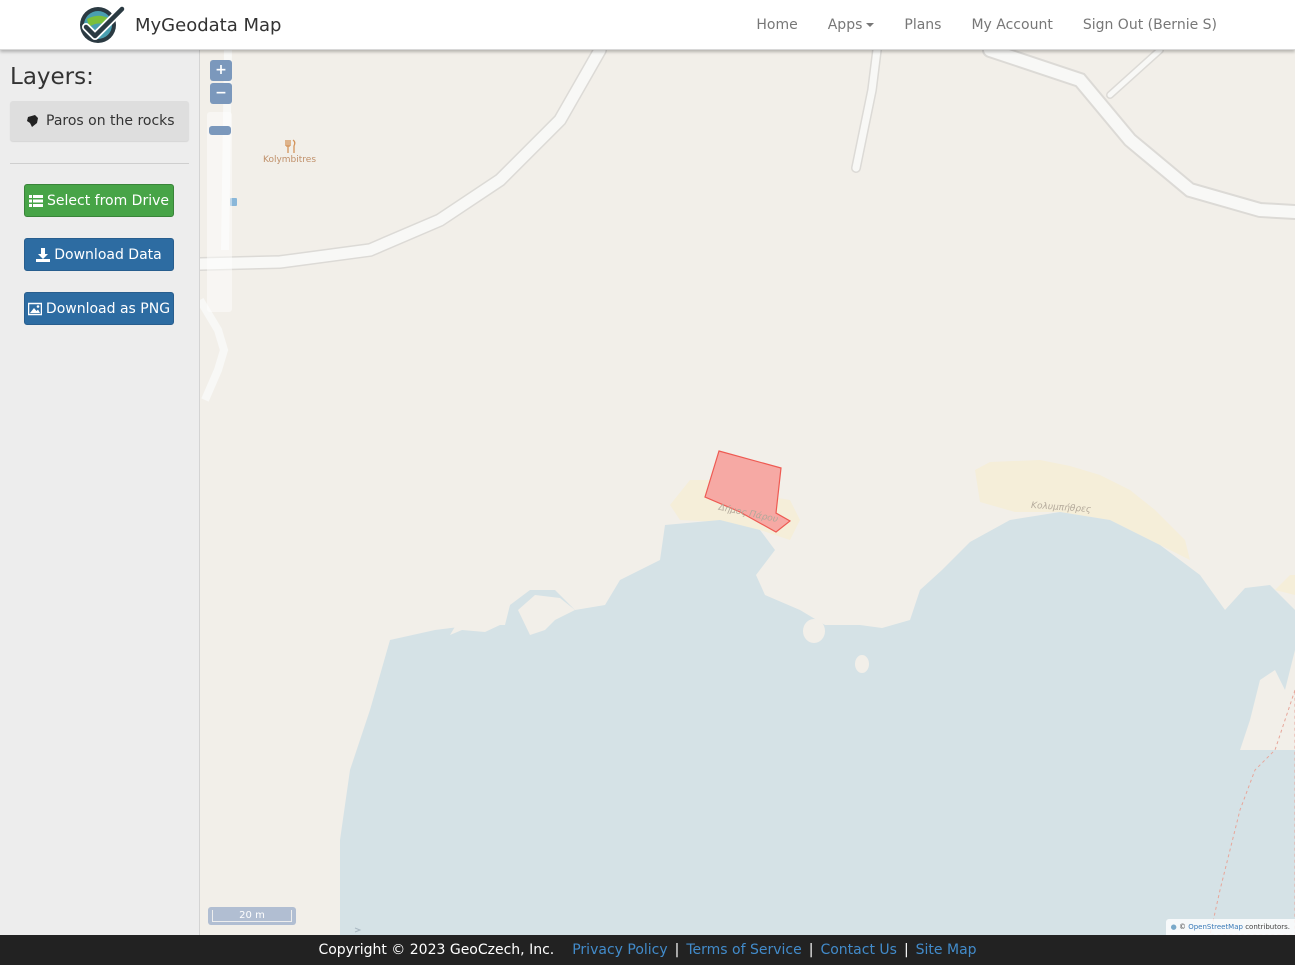  Describe the element at coordinates (43, 254) in the screenshot. I see `download-icon` at that location.